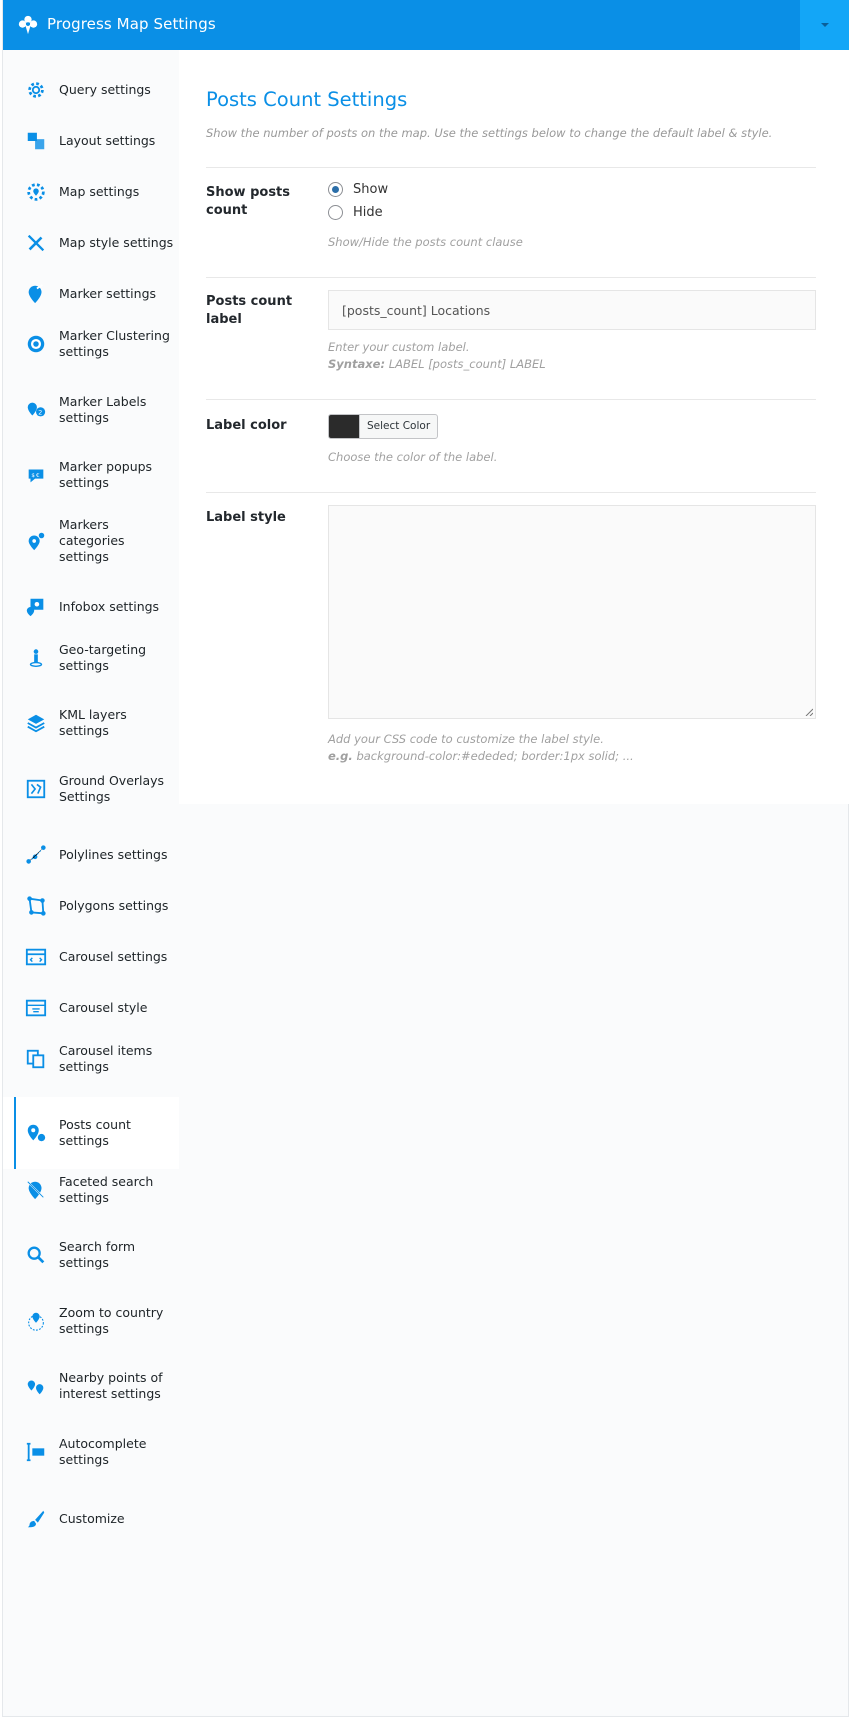 The width and height of the screenshot is (849, 1720). Describe the element at coordinates (35, 1387) in the screenshot. I see `nearby-markers-icon` at that location.